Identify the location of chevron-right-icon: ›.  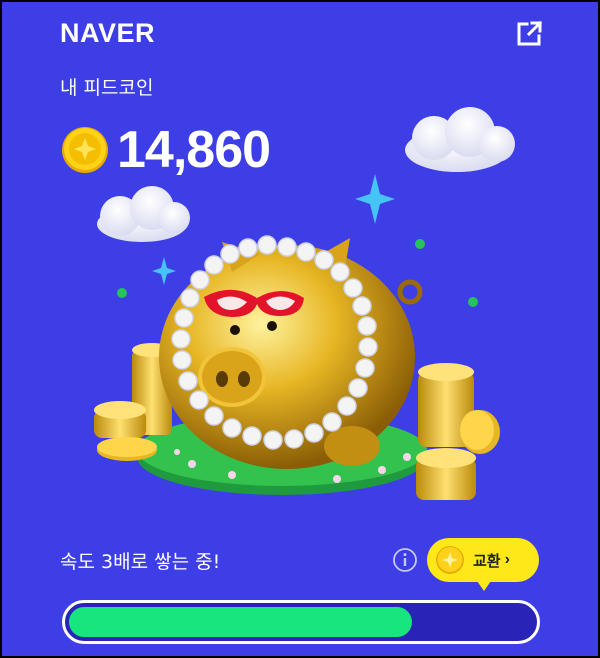
(507, 559).